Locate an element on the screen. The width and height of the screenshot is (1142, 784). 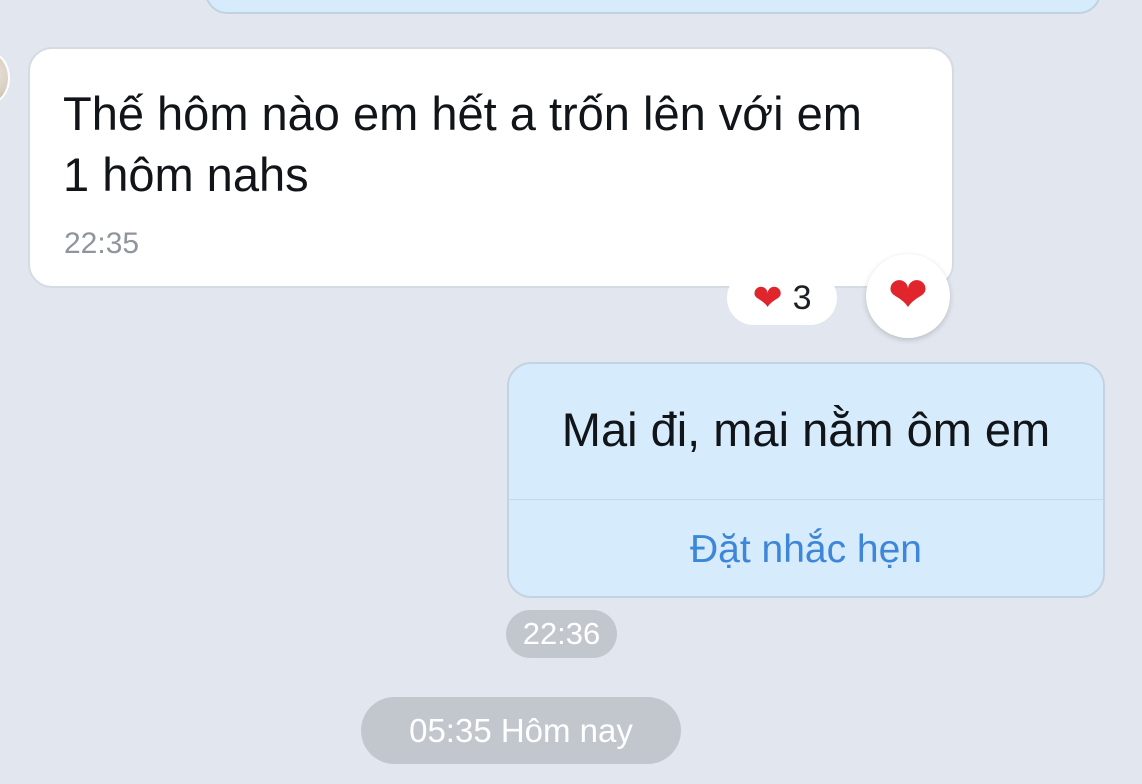
incoming-message-line-2: 1 hôm nahs is located at coordinates (186, 174).